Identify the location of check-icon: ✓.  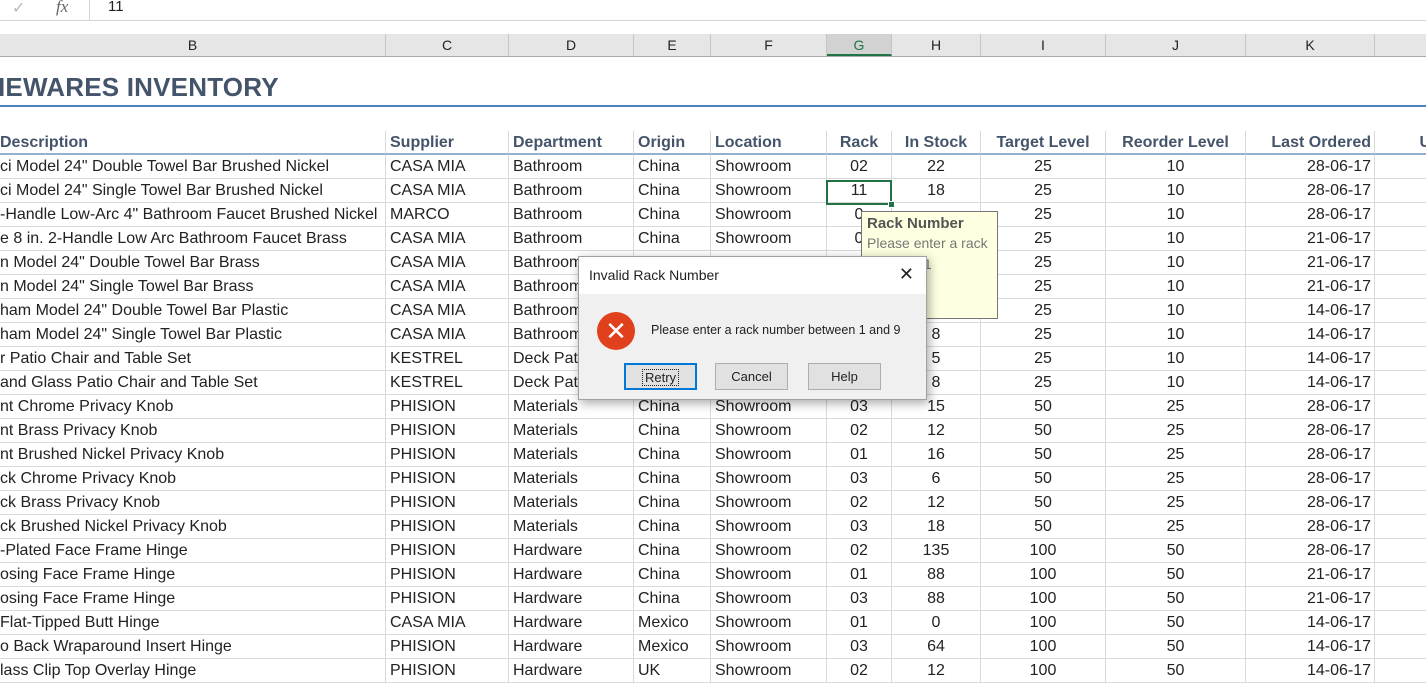
(18, 9).